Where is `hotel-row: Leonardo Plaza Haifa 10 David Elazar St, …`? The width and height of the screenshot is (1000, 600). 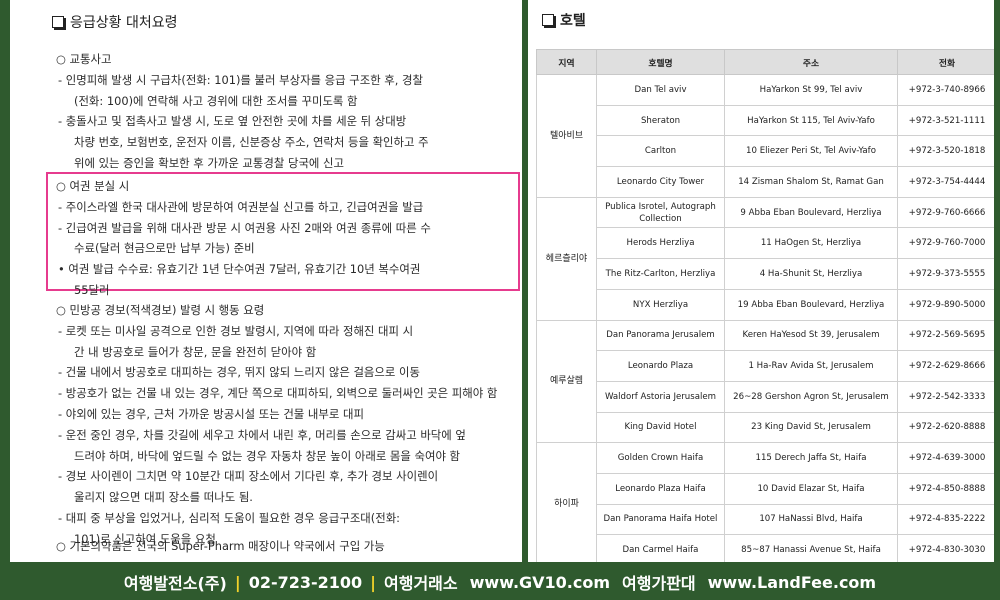 hotel-row: Leonardo Plaza Haifa 10 David Elazar St, … is located at coordinates (765, 488).